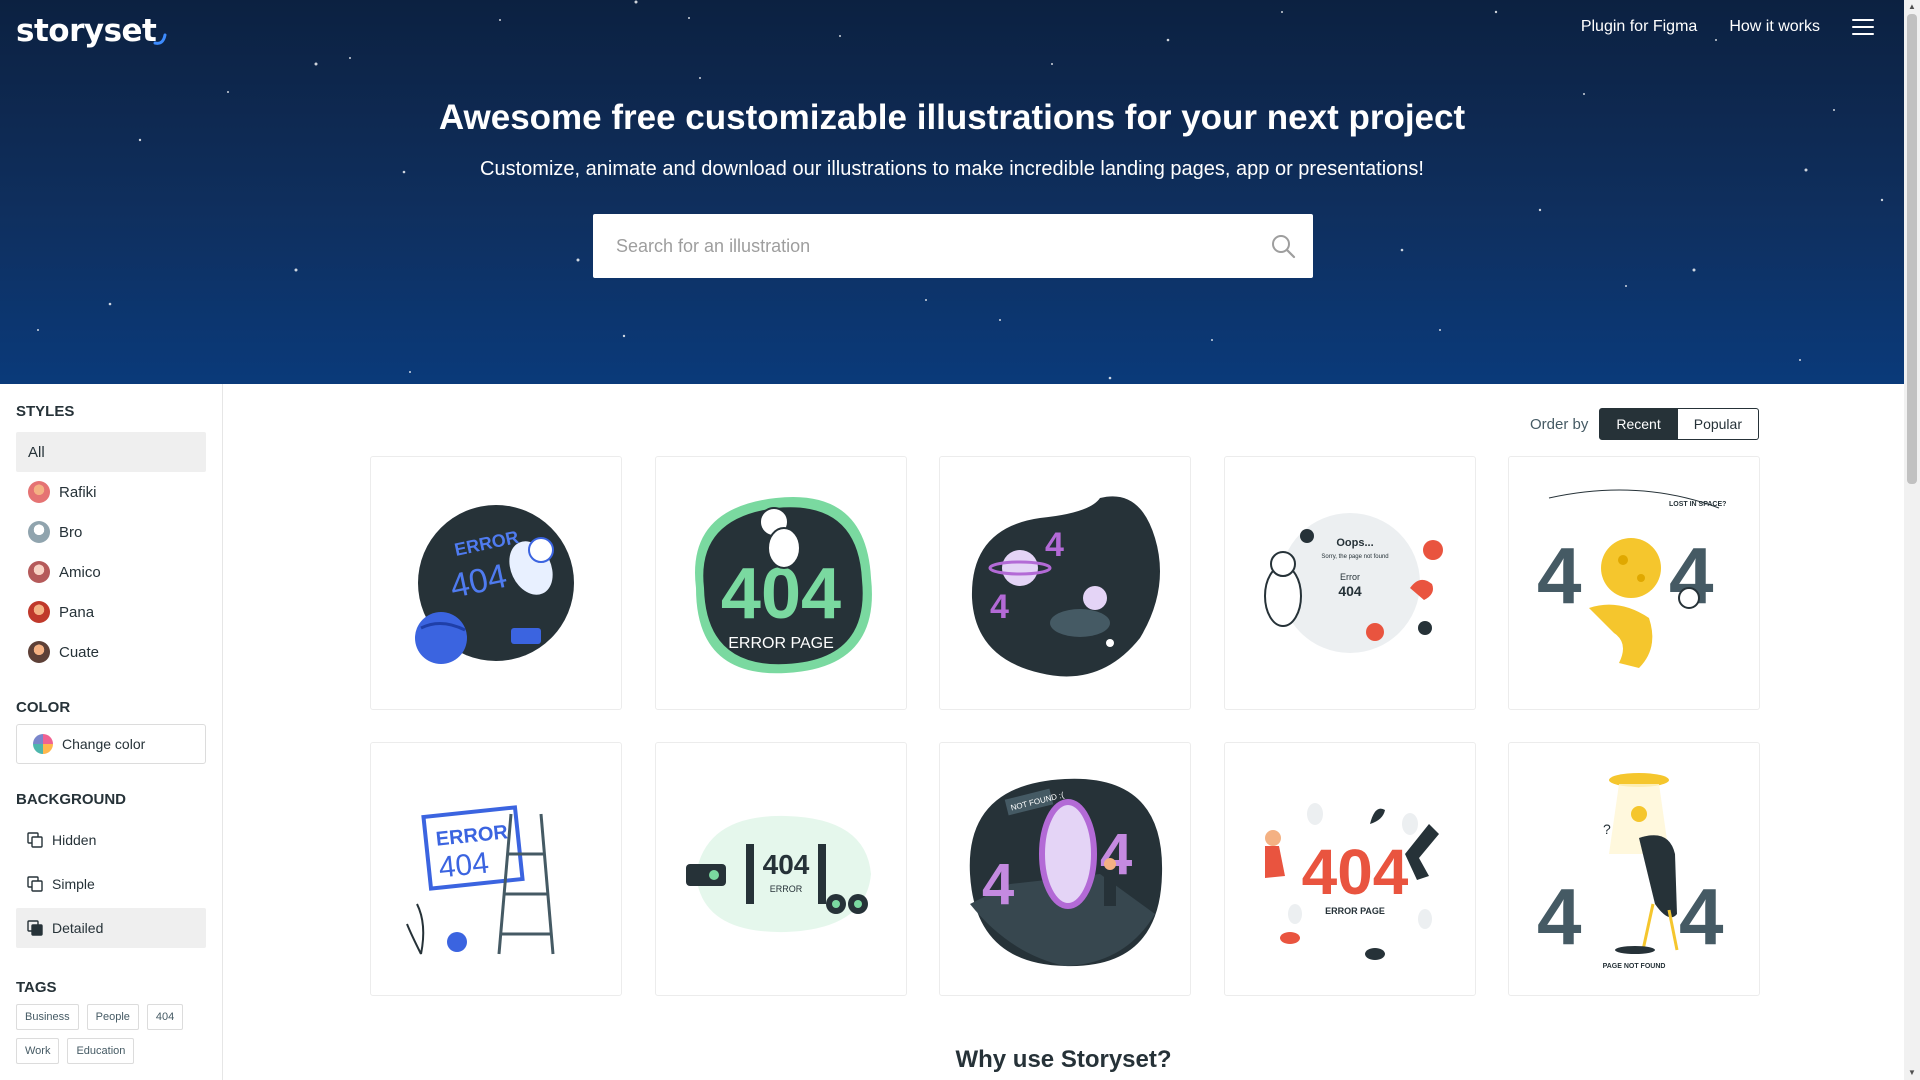  Describe the element at coordinates (111, 884) in the screenshot. I see `background-simple: Simple` at that location.